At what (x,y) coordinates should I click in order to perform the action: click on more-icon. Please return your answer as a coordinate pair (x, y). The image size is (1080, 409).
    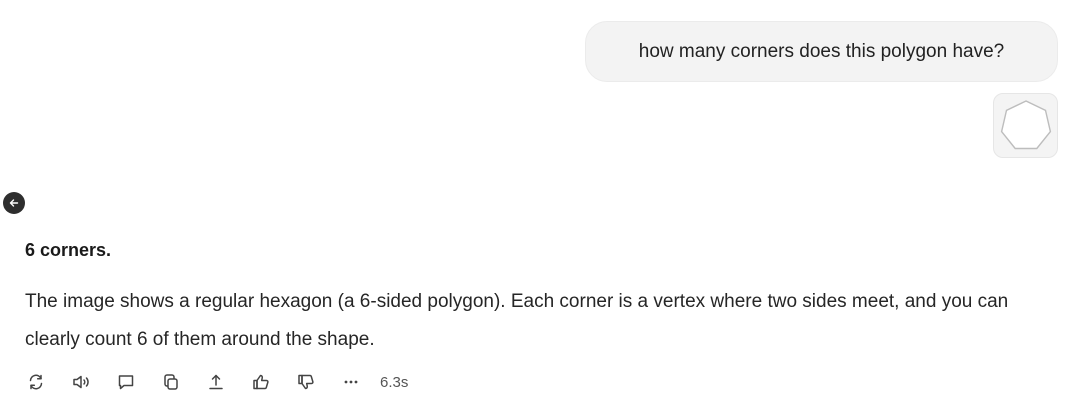
    Looking at the image, I should click on (351, 382).